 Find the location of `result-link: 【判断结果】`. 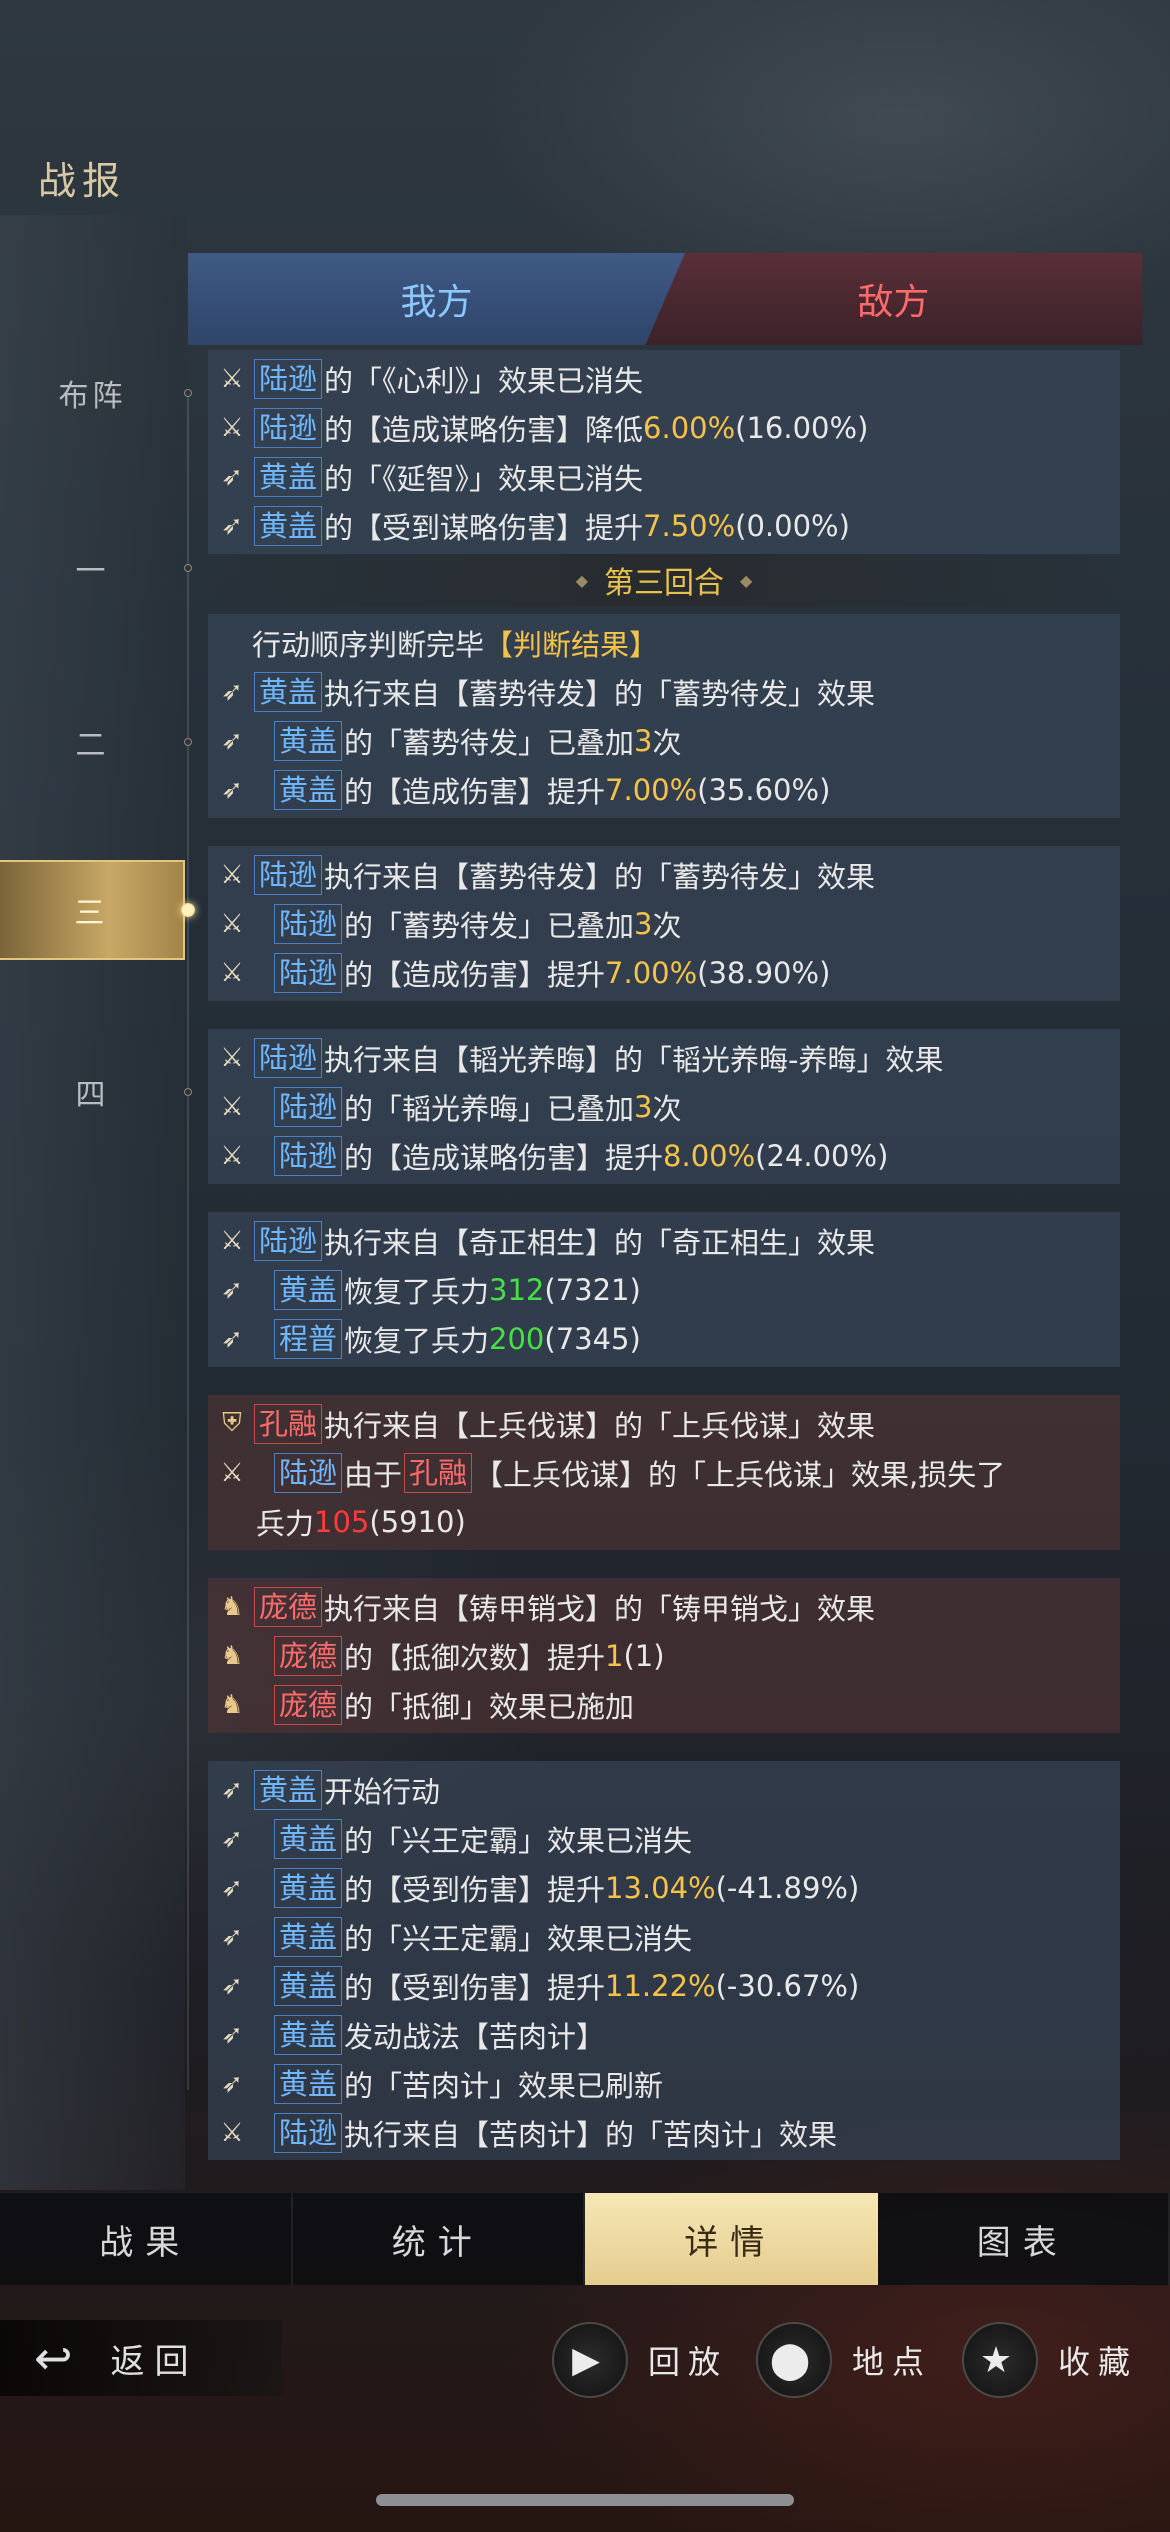

result-link: 【判断结果】 is located at coordinates (571, 643).